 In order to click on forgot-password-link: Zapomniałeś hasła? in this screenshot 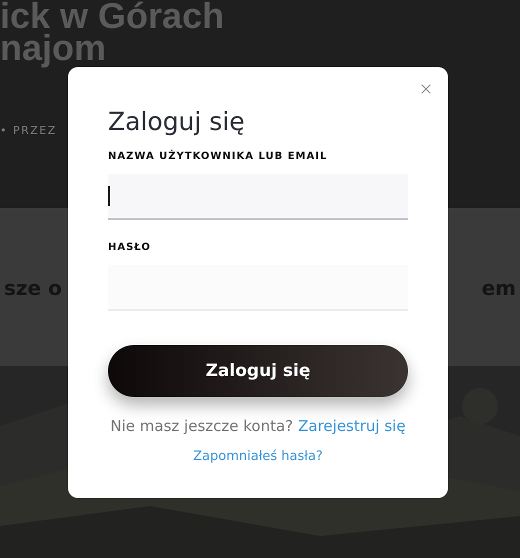, I will do `click(258, 456)`.